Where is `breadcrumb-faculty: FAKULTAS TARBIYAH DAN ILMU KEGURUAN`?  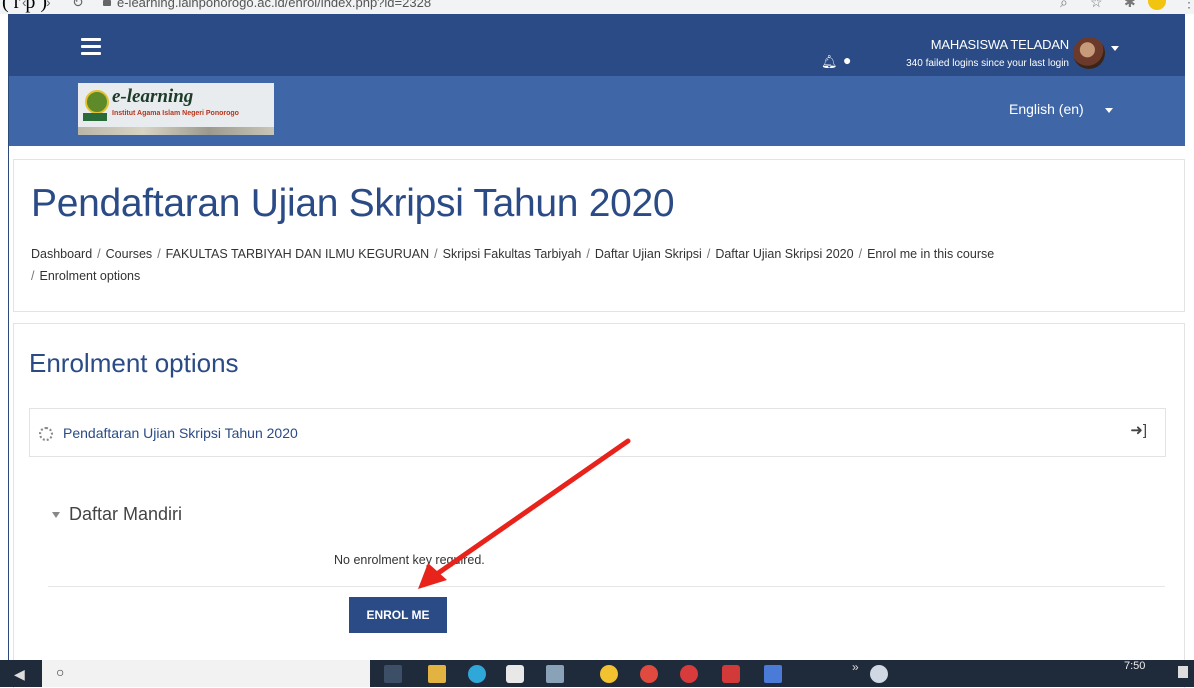
breadcrumb-faculty: FAKULTAS TARBIYAH DAN ILMU KEGURUAN is located at coordinates (297, 254).